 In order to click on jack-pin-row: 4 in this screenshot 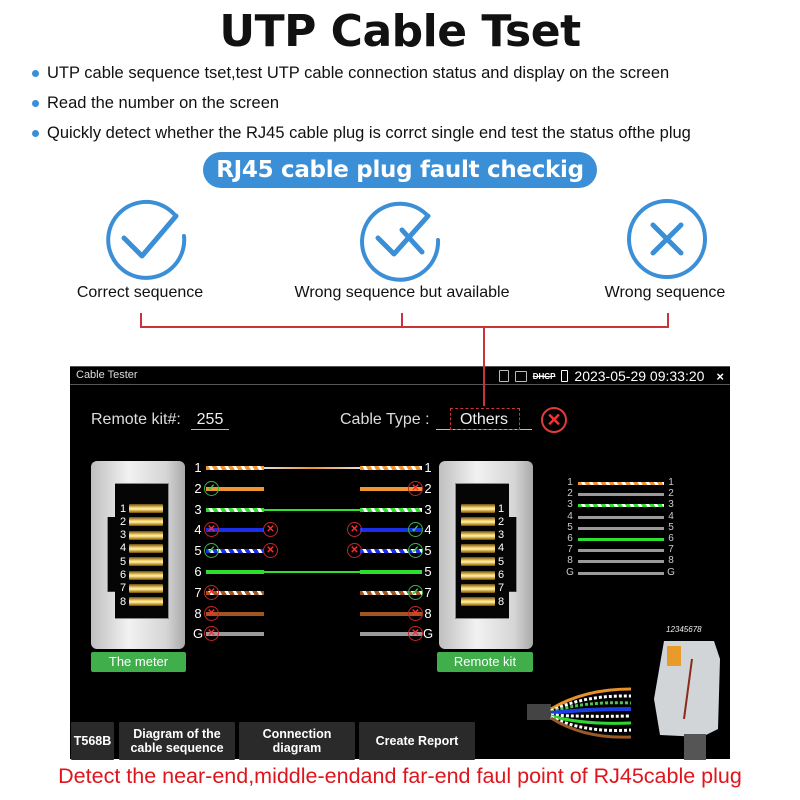, I will do `click(140, 548)`.